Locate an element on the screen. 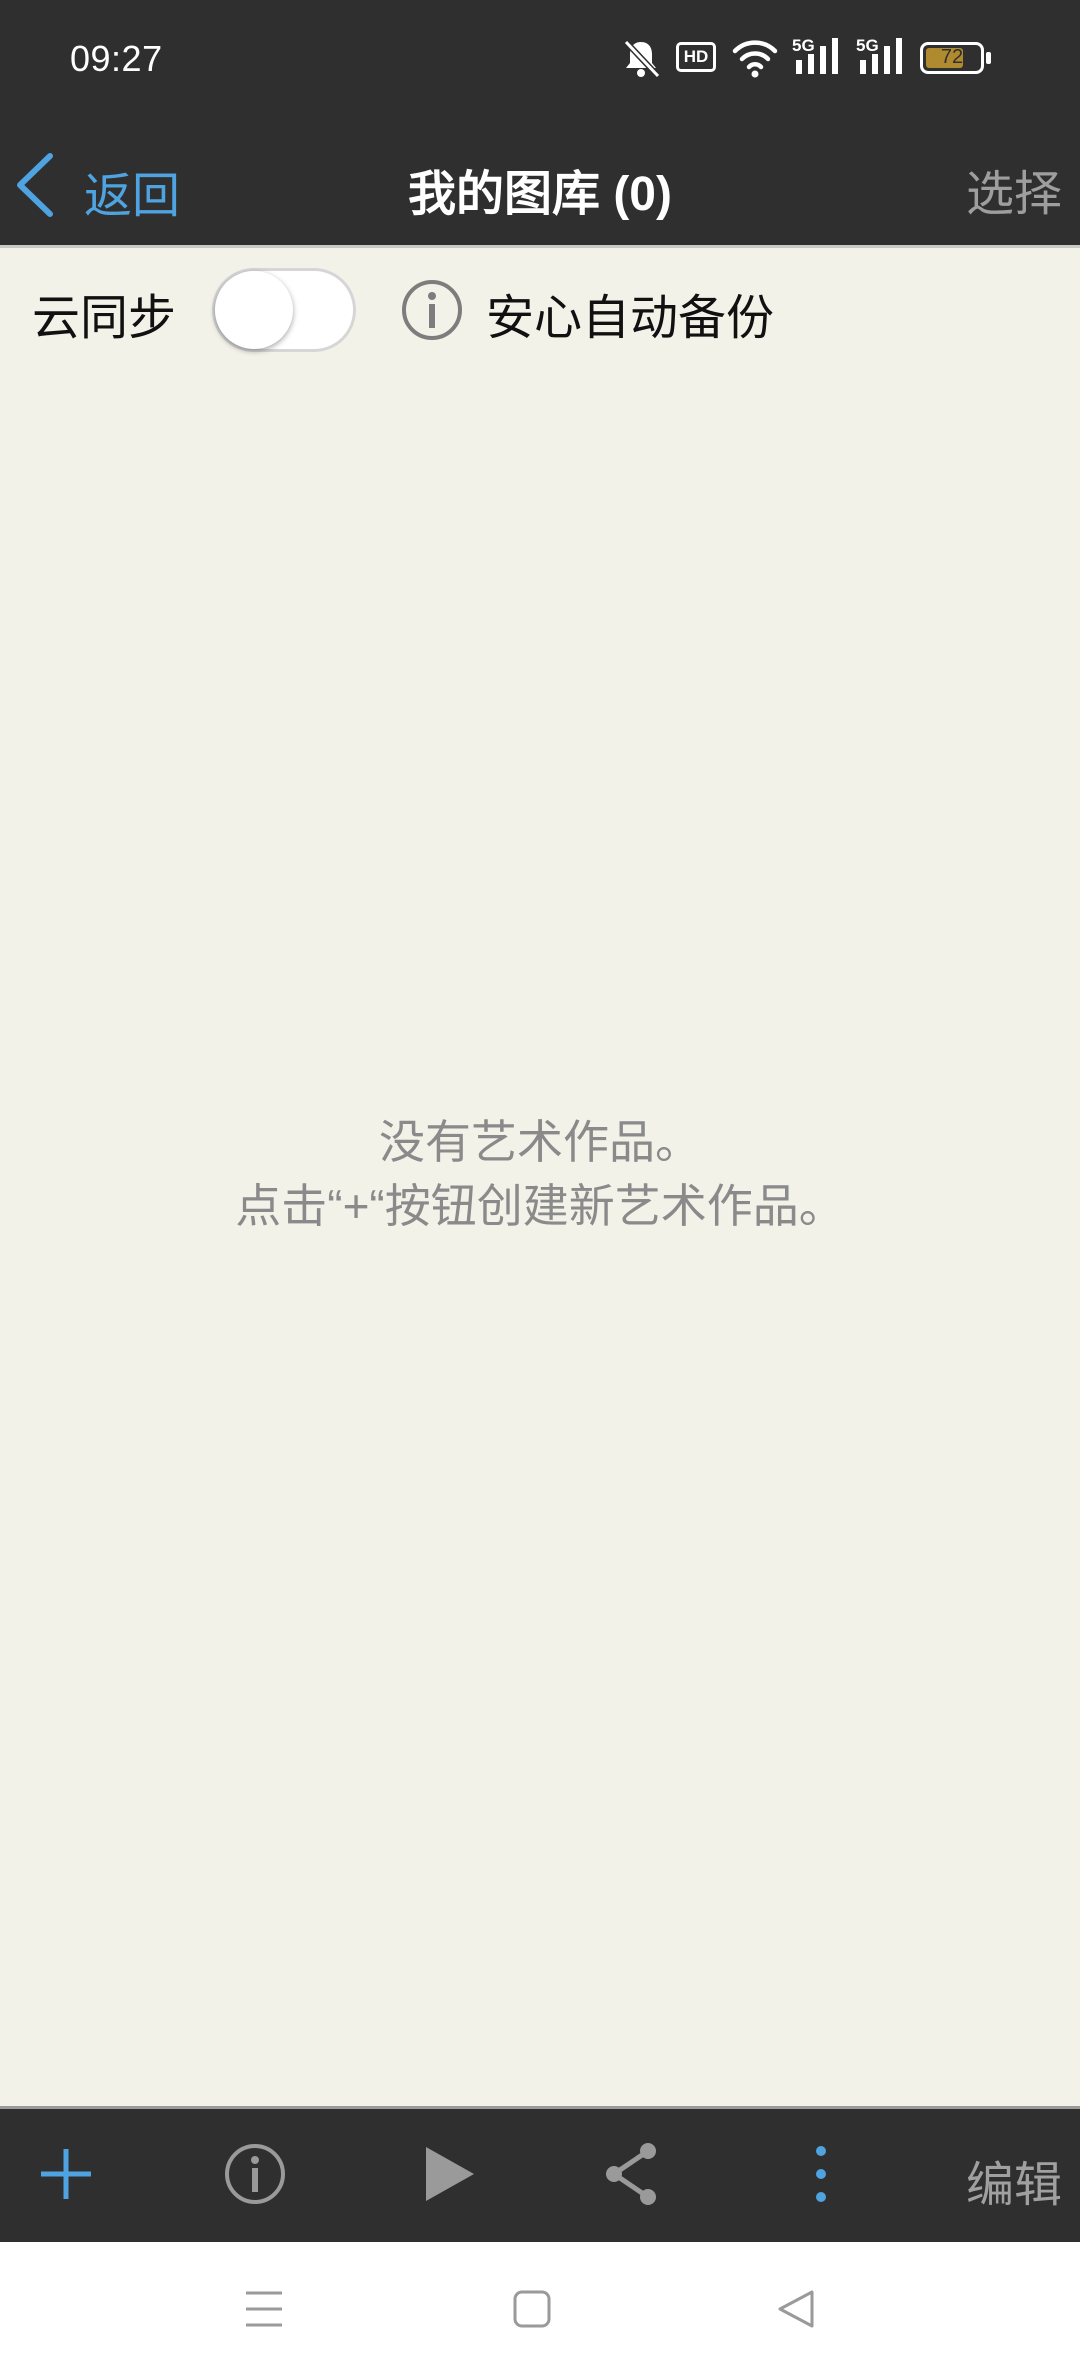 The image size is (1080, 2376). play-icon is located at coordinates (450, 2174).